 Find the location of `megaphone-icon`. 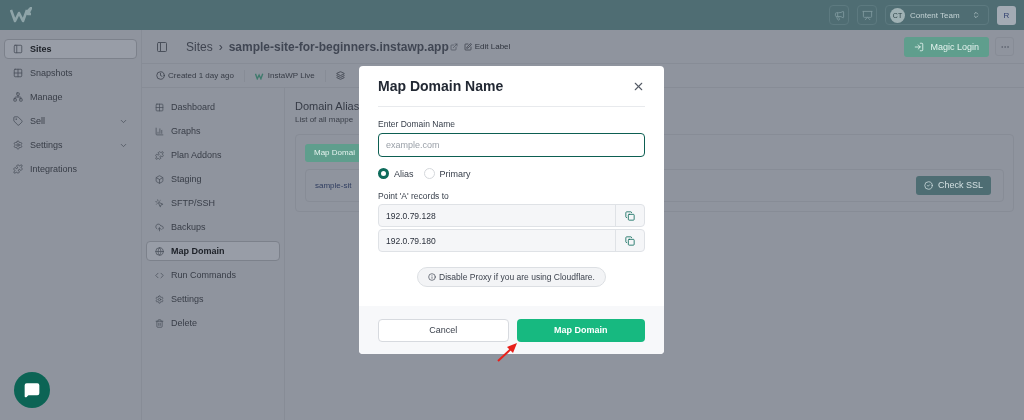

megaphone-icon is located at coordinates (839, 15).